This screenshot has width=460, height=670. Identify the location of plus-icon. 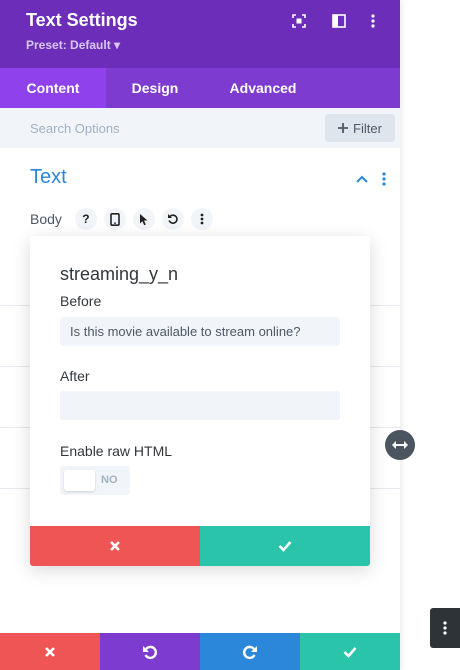
(343, 128).